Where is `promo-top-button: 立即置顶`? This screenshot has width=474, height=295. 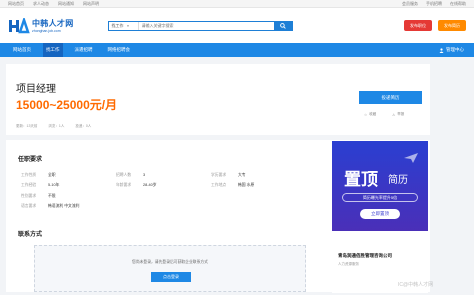
promo-top-button: 立即置顶 is located at coordinates (380, 214).